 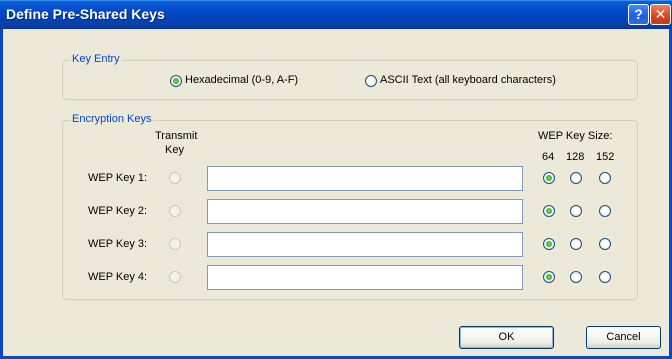 What do you see at coordinates (549, 211) in the screenshot?
I see `wep-key-2-size-64-radio` at bounding box center [549, 211].